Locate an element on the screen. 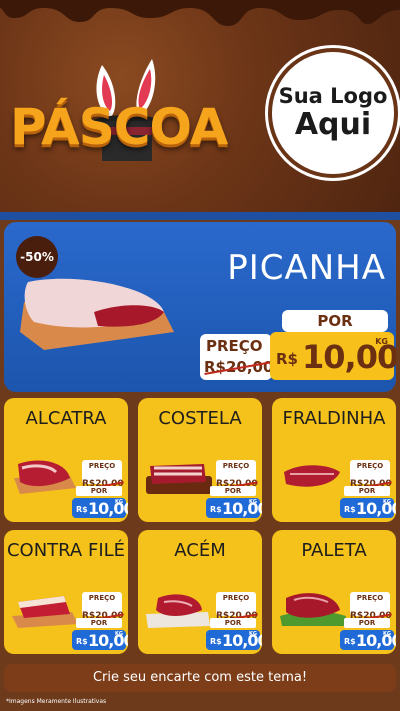  product-name: ACÉM is located at coordinates (200, 550).